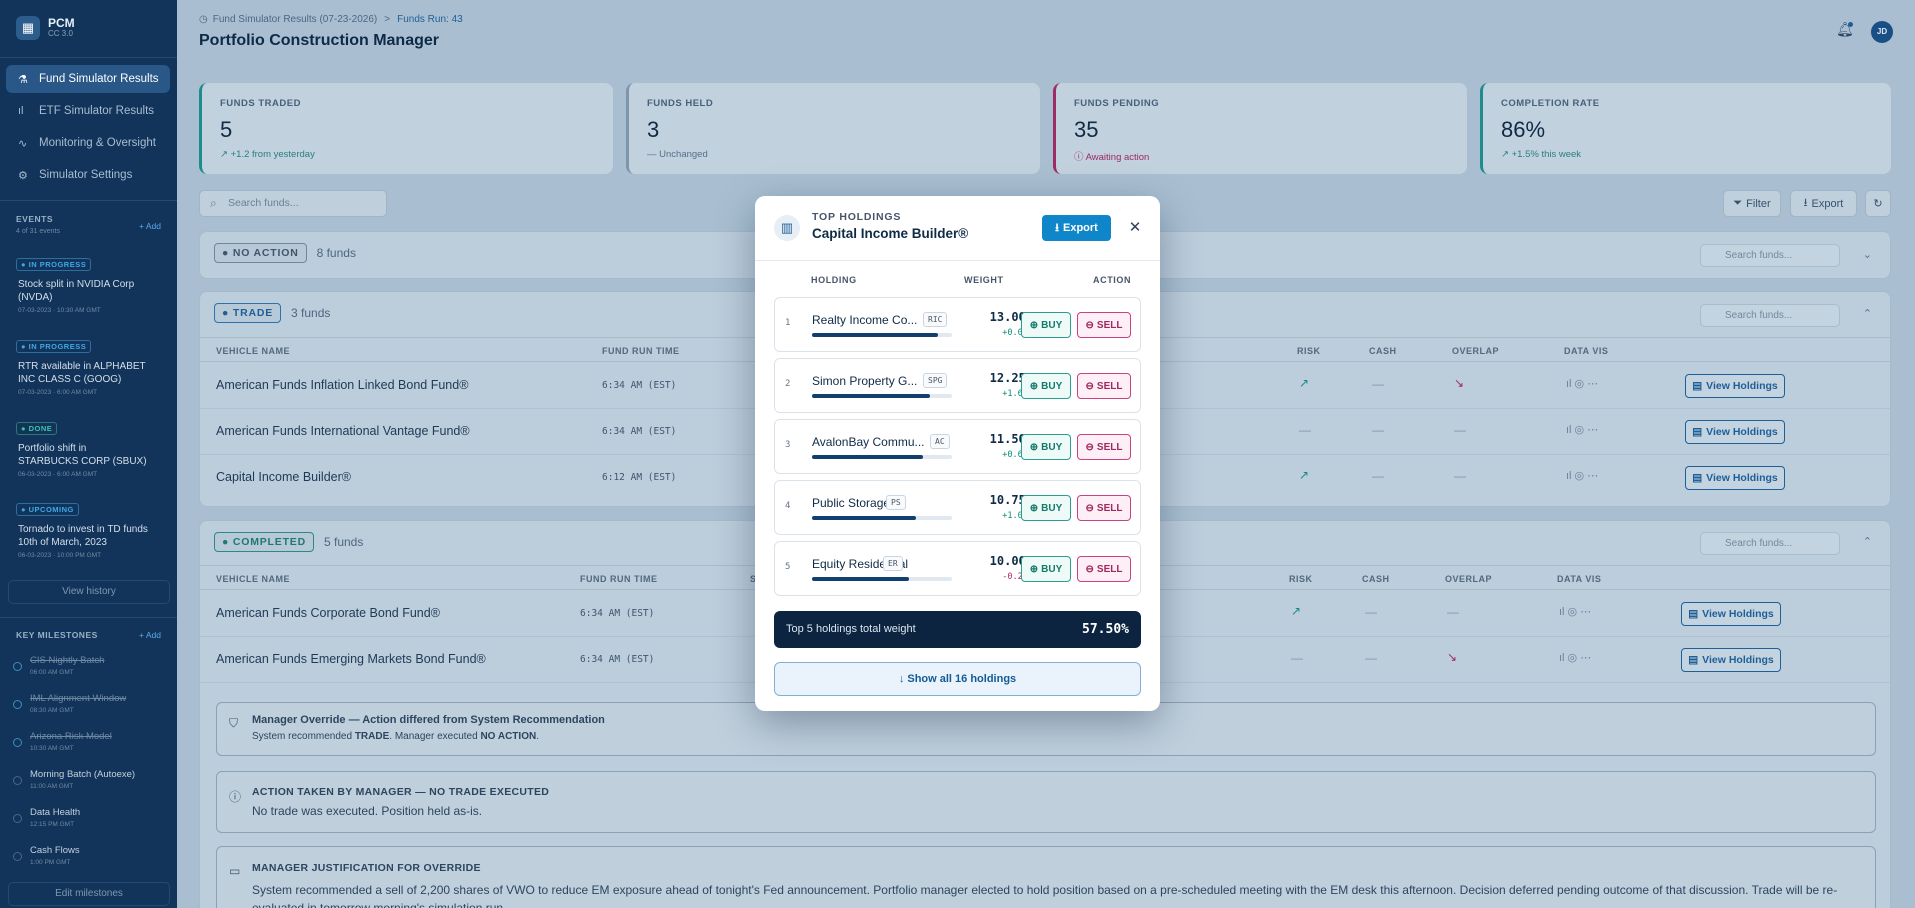  What do you see at coordinates (957, 507) in the screenshot?
I see `holding-row: 4 Public Storage PS 10.75% +1.02% ⊕ BUY ⊖ SELL` at bounding box center [957, 507].